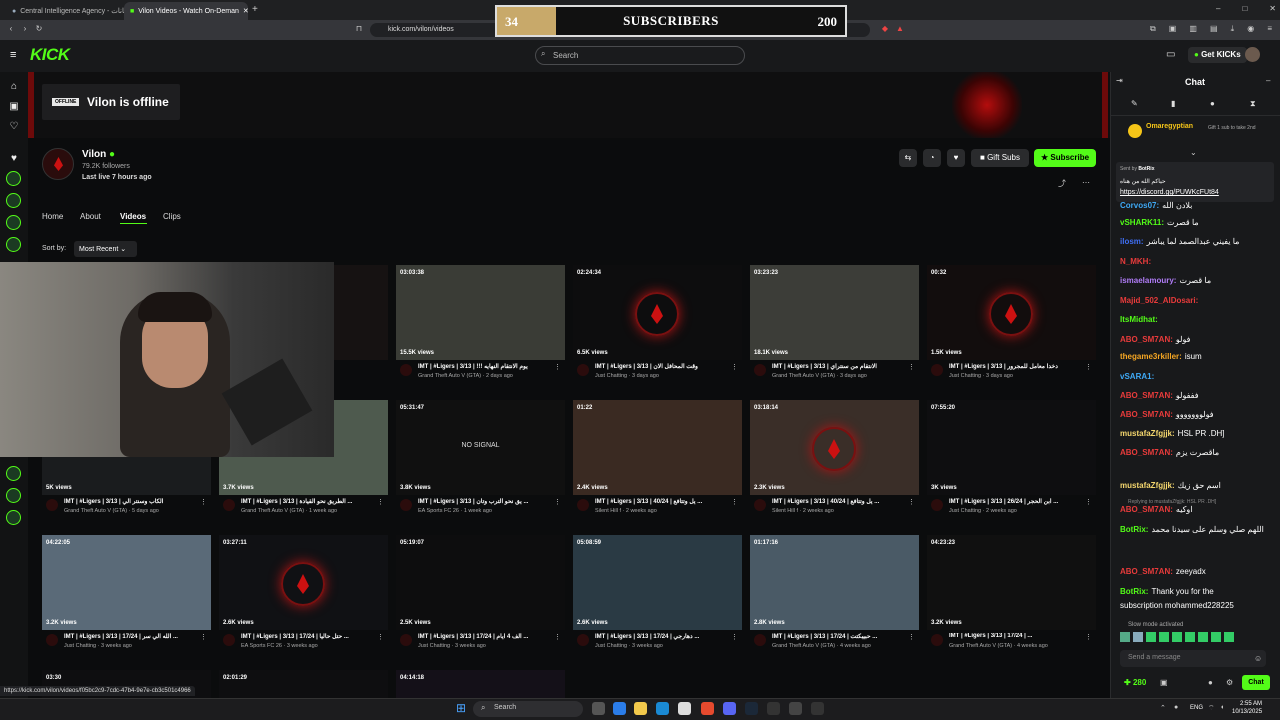  I want to click on chat-username: vSARA1:, so click(1137, 376).